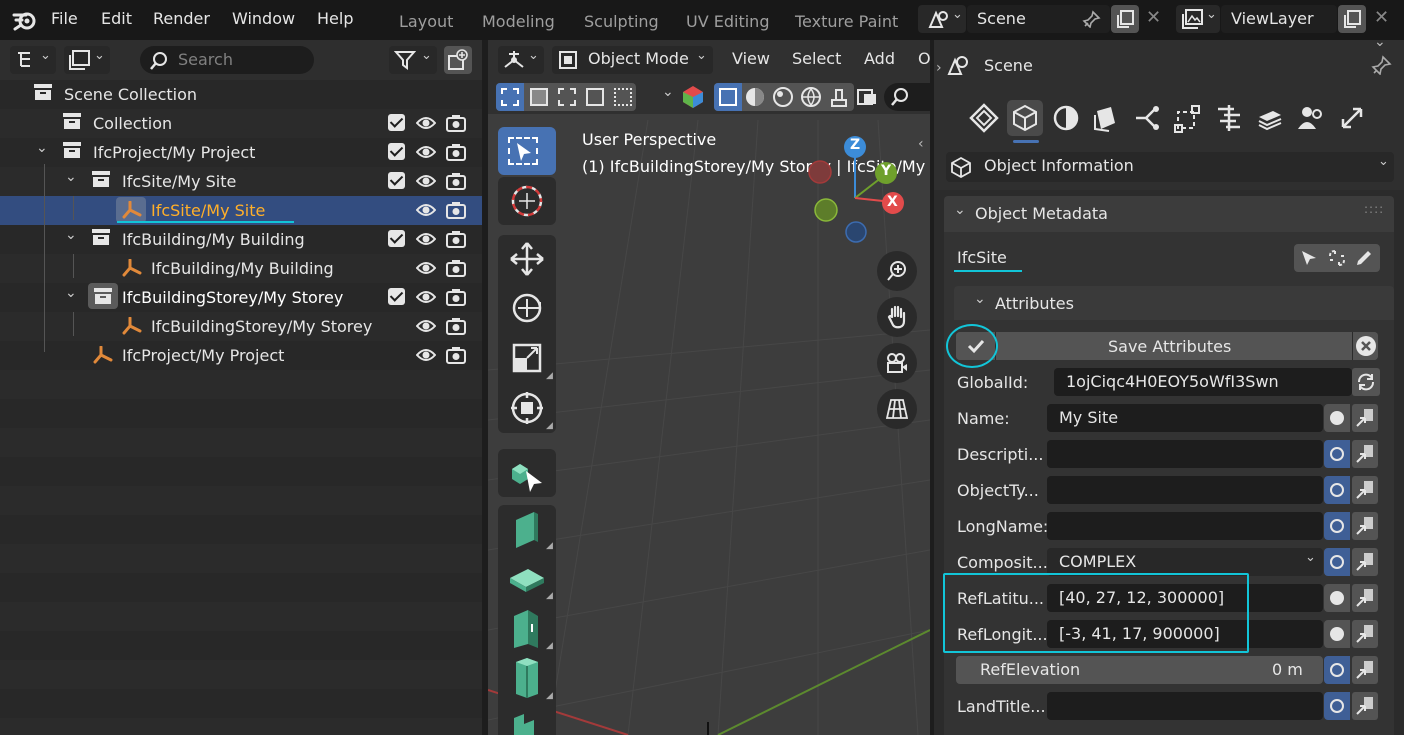 The width and height of the screenshot is (1404, 735). What do you see at coordinates (1153, 17) in the screenshot?
I see `unlink-scene-icon: ✕` at bounding box center [1153, 17].